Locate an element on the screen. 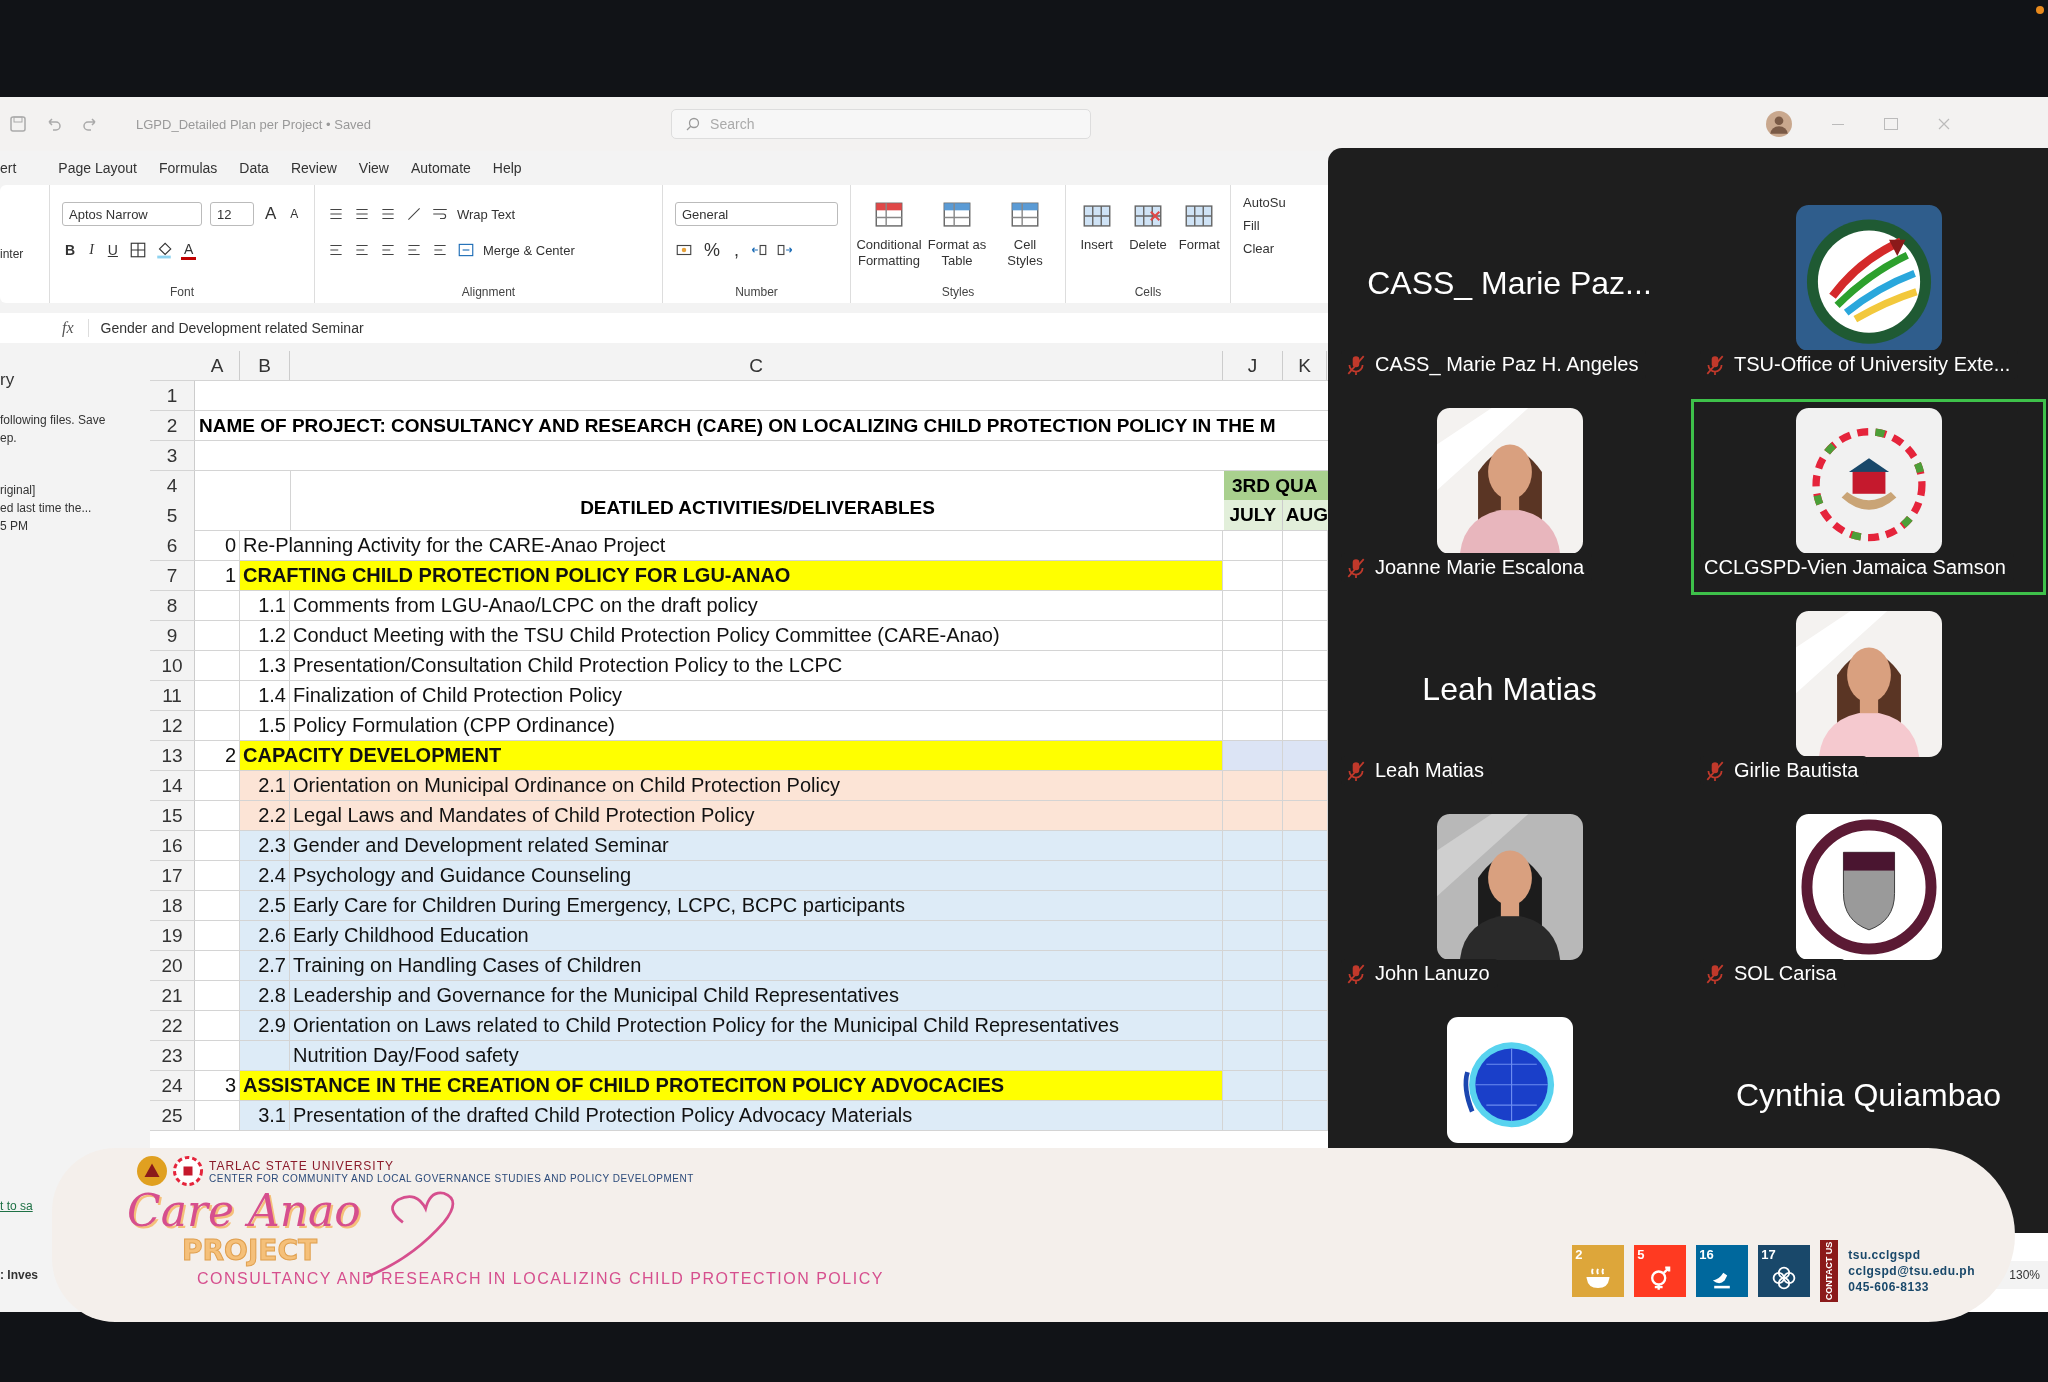  table-cell: 1.2 is located at coordinates (265, 635).